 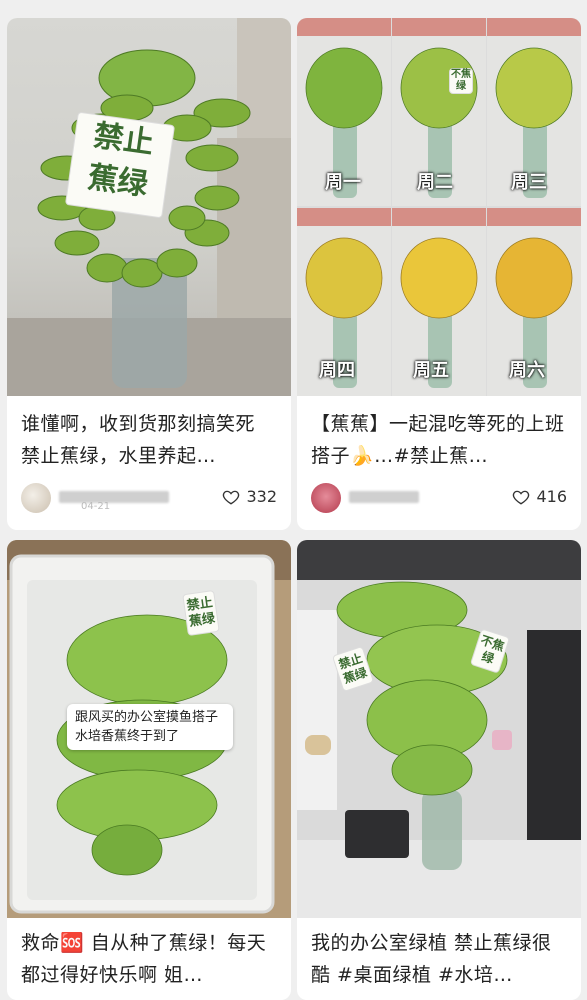 What do you see at coordinates (439, 498) in the screenshot?
I see `post-meta-2: 416` at bounding box center [439, 498].